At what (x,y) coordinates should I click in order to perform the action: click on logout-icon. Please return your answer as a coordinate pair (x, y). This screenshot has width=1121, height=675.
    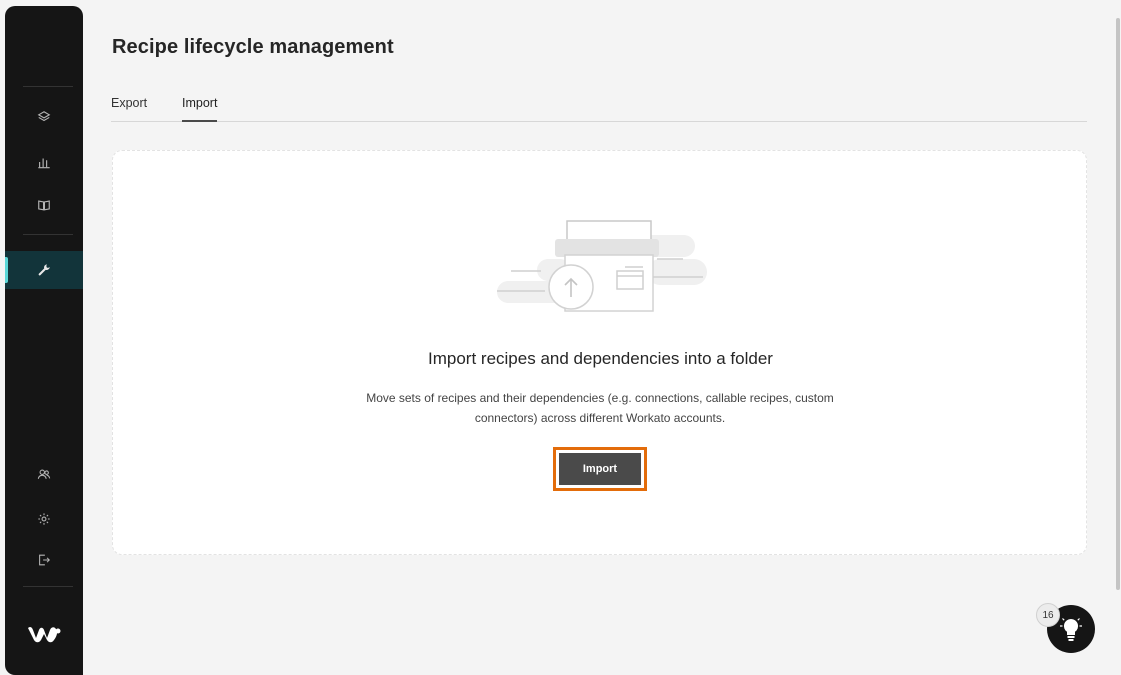
    Looking at the image, I should click on (44, 560).